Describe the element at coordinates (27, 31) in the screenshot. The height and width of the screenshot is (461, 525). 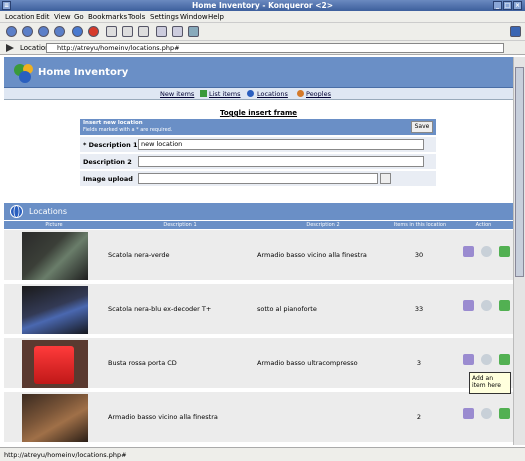
I see `back-icon` at that location.